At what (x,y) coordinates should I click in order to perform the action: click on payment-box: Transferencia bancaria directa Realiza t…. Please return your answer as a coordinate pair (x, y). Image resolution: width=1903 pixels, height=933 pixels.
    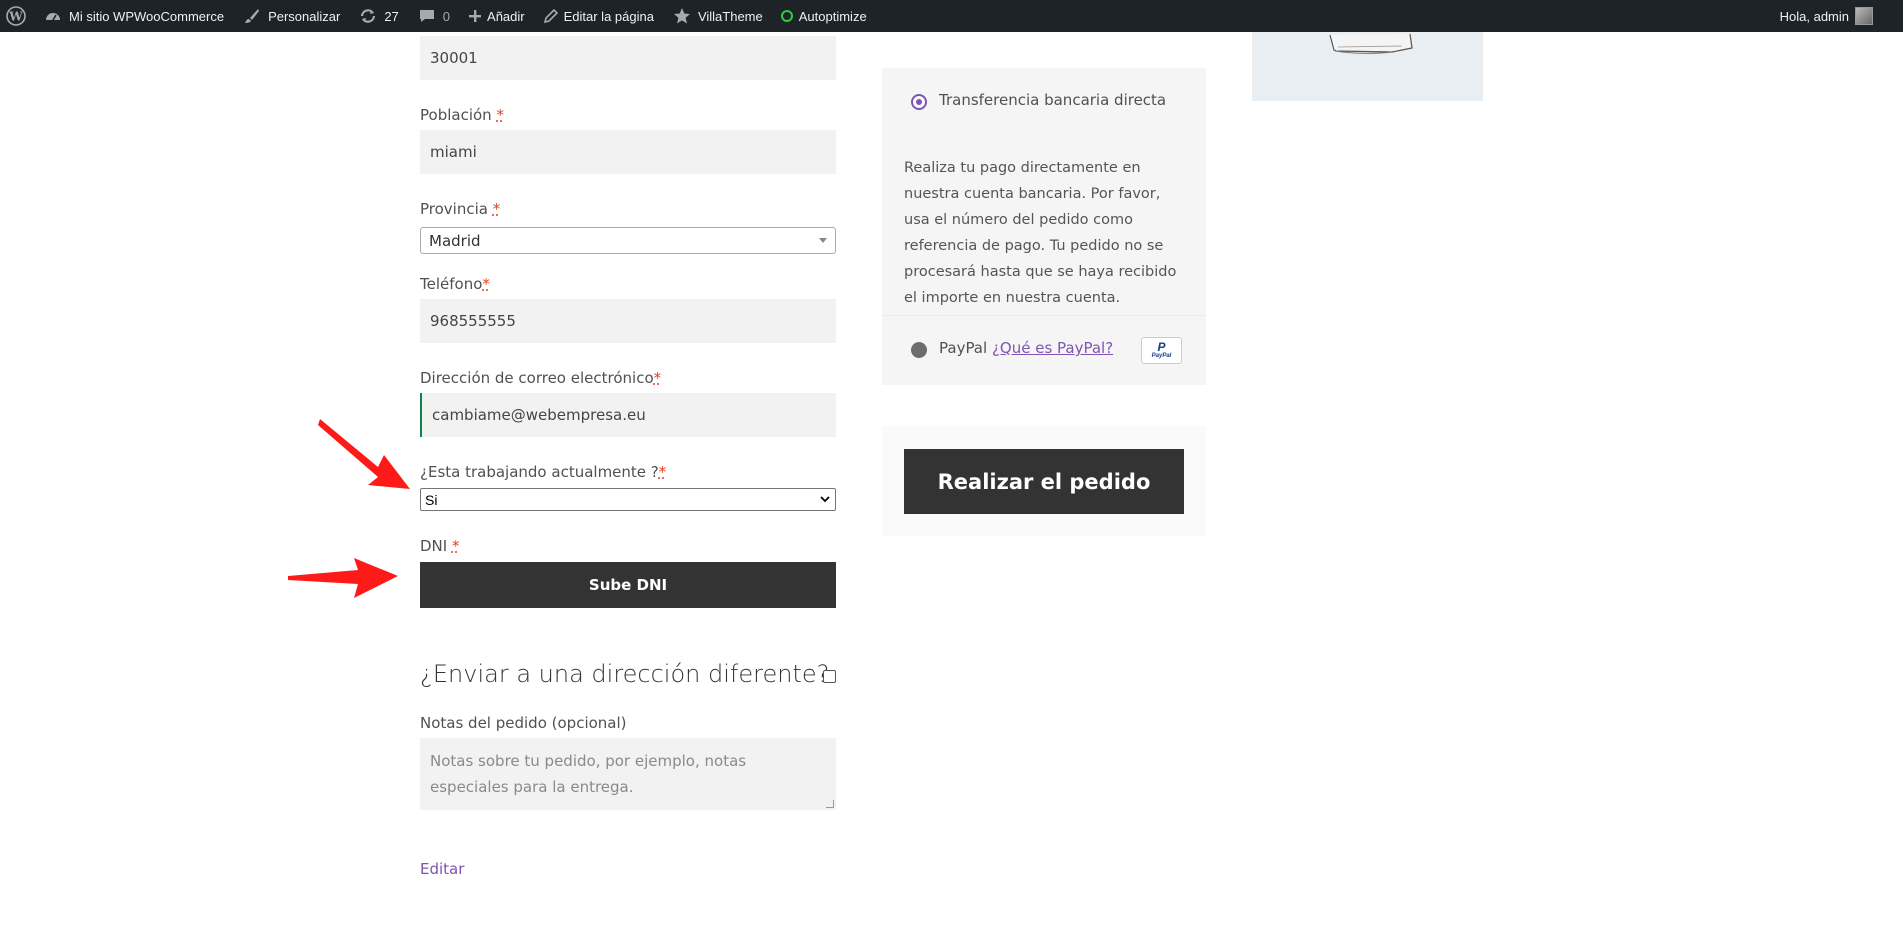
    Looking at the image, I should click on (1044, 302).